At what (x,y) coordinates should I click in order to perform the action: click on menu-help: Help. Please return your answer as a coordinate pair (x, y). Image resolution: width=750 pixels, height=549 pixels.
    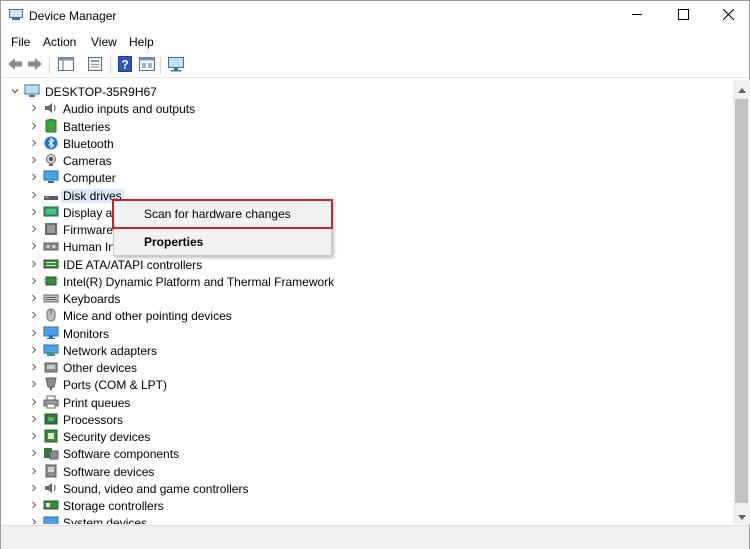
    Looking at the image, I should click on (141, 42).